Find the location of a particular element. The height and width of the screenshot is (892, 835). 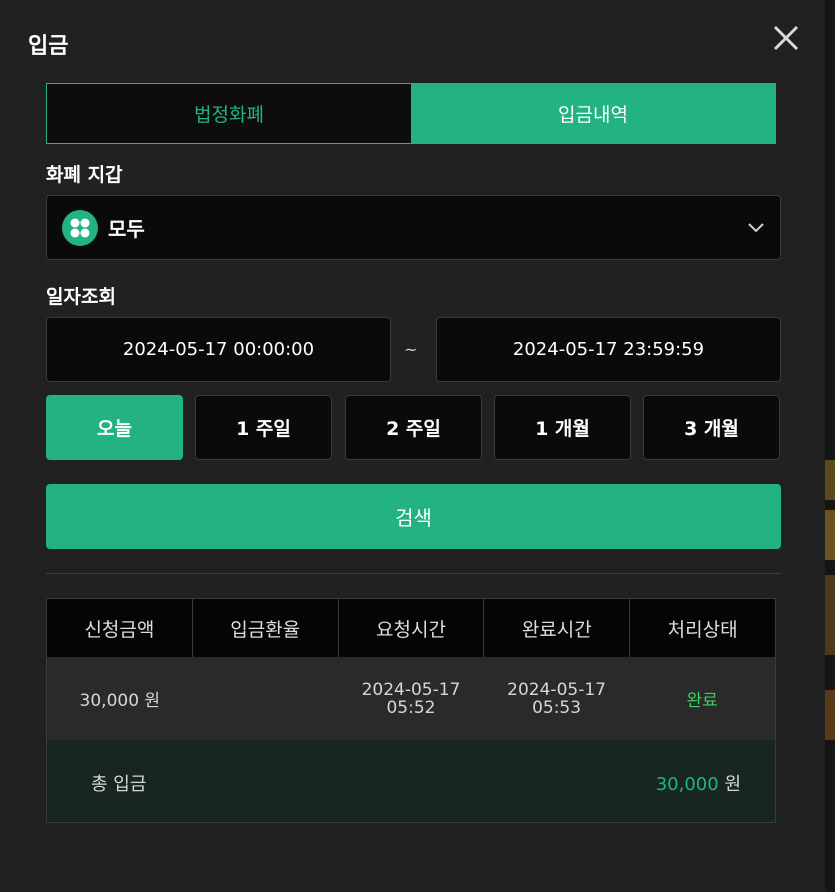

close-icon is located at coordinates (786, 38).